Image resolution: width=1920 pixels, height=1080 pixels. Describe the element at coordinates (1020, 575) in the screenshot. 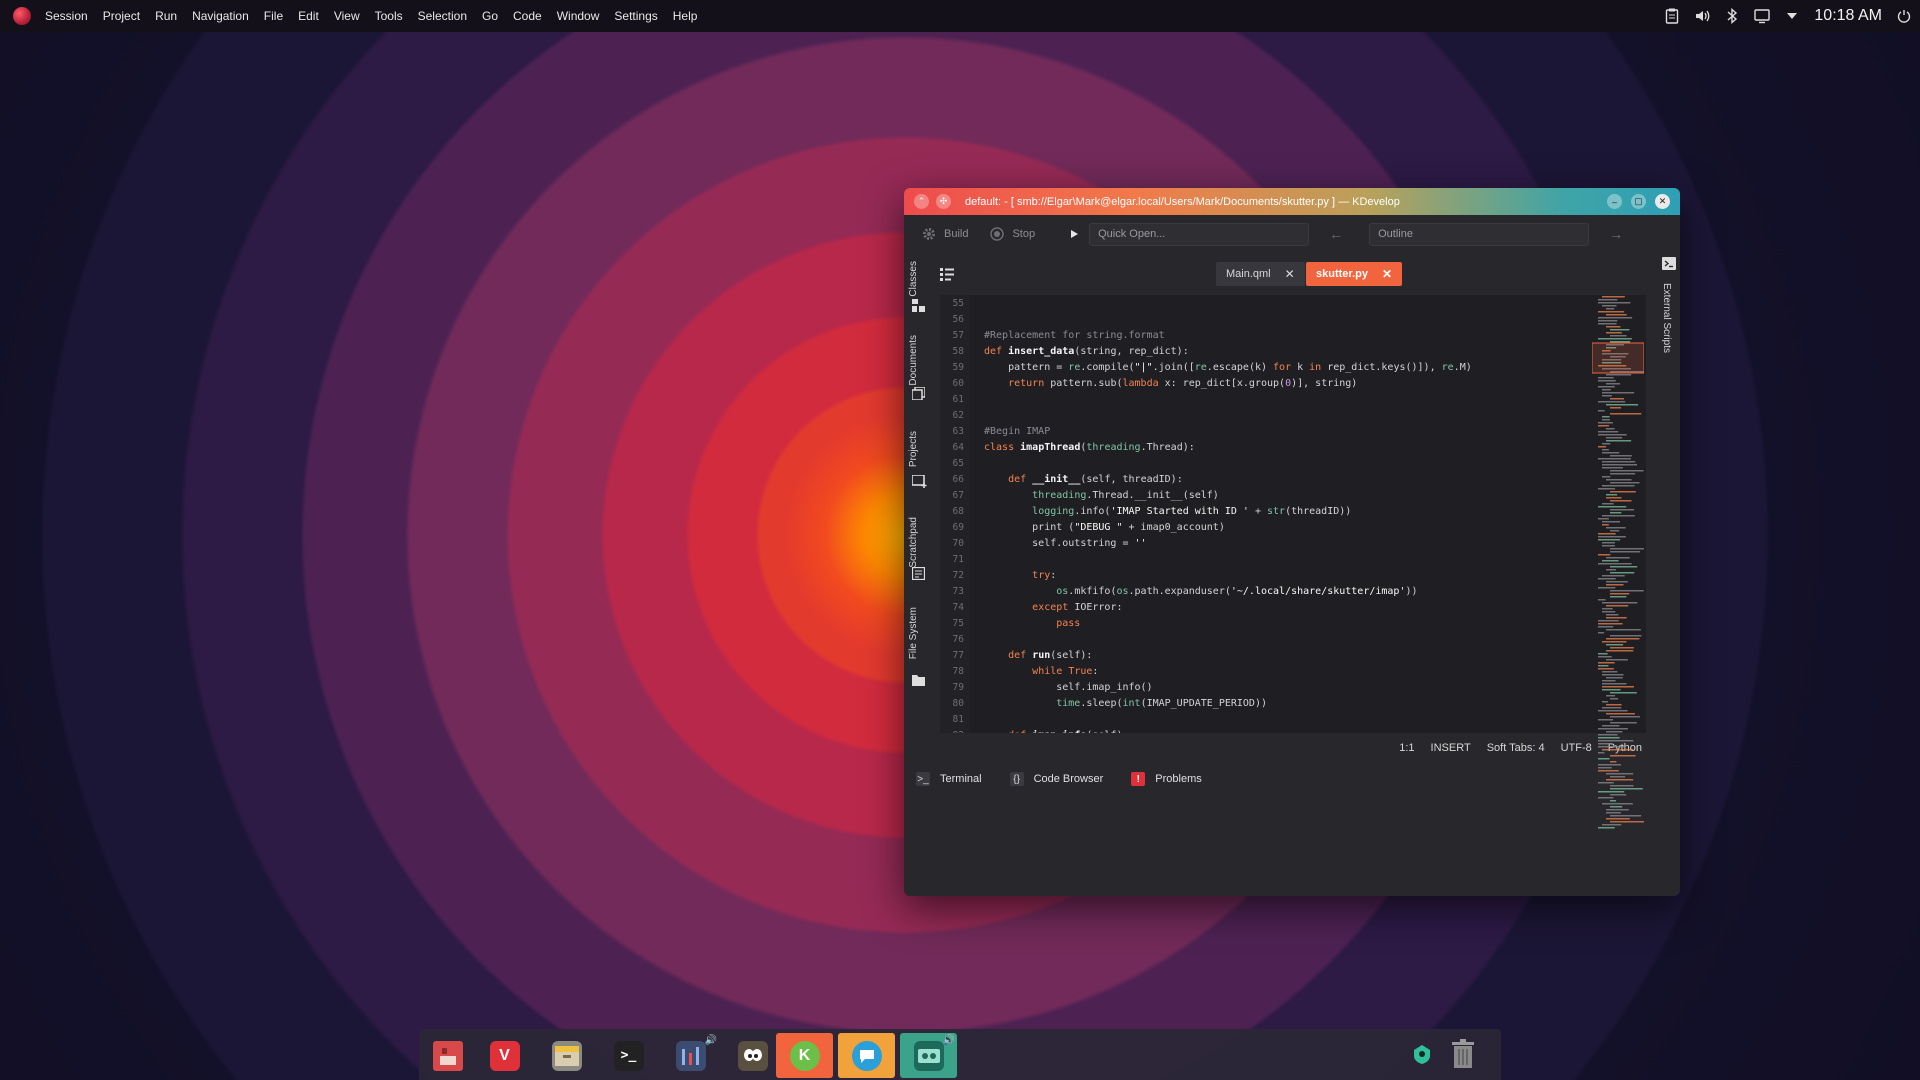

I see `code-line: try:` at that location.